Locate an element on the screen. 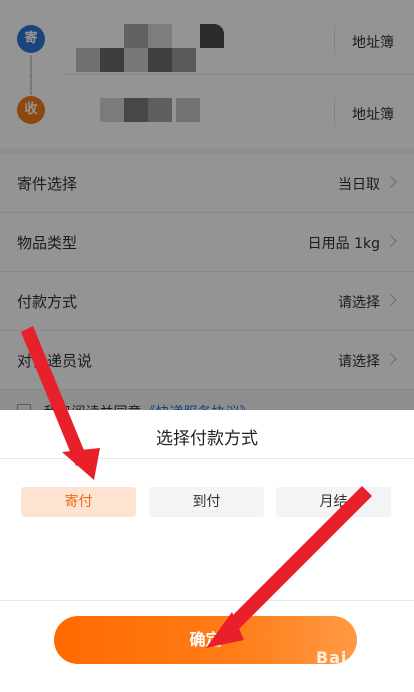 This screenshot has height=692, width=414. payment-option-monthly: 月结 is located at coordinates (333, 502).